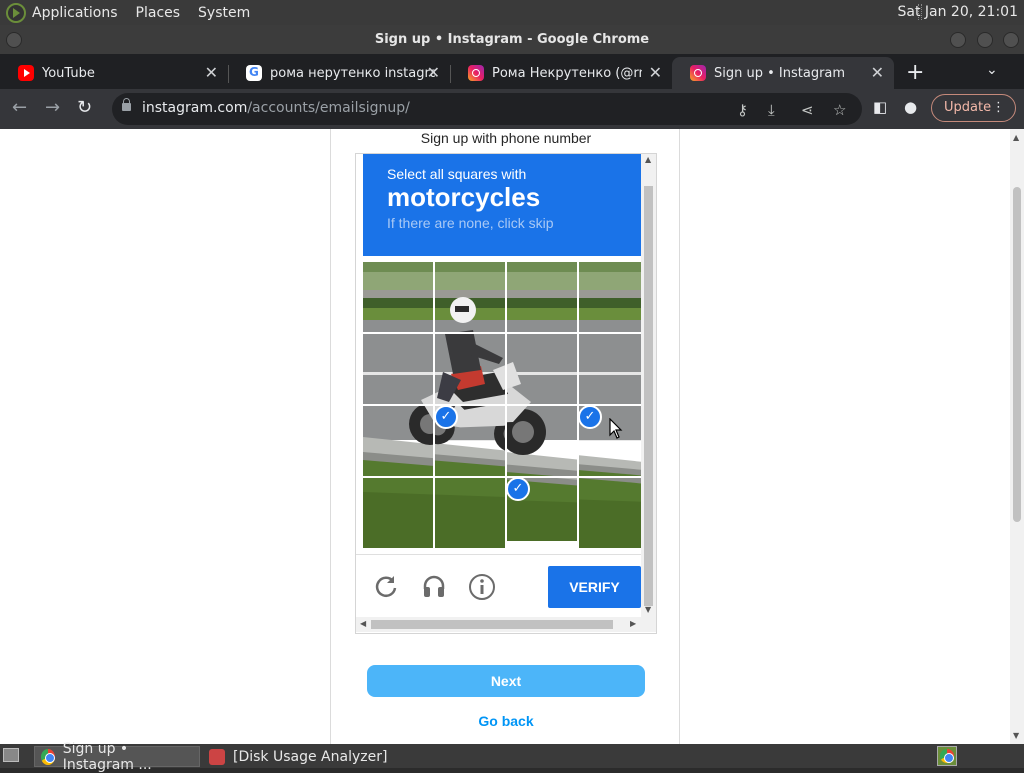  I want to click on menu-places: Places, so click(158, 13).